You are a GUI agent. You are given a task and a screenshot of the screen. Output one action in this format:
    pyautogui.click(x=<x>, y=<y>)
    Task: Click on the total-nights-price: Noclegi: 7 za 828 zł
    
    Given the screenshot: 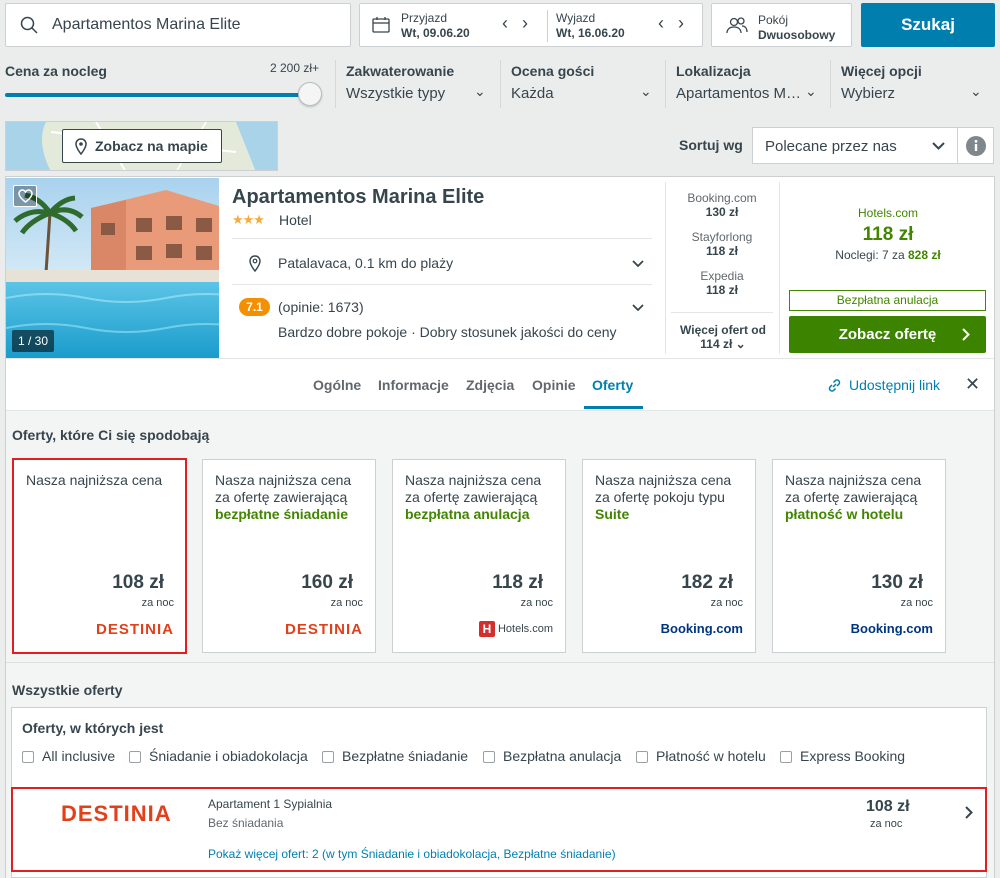 What is the action you would take?
    pyautogui.click(x=888, y=255)
    